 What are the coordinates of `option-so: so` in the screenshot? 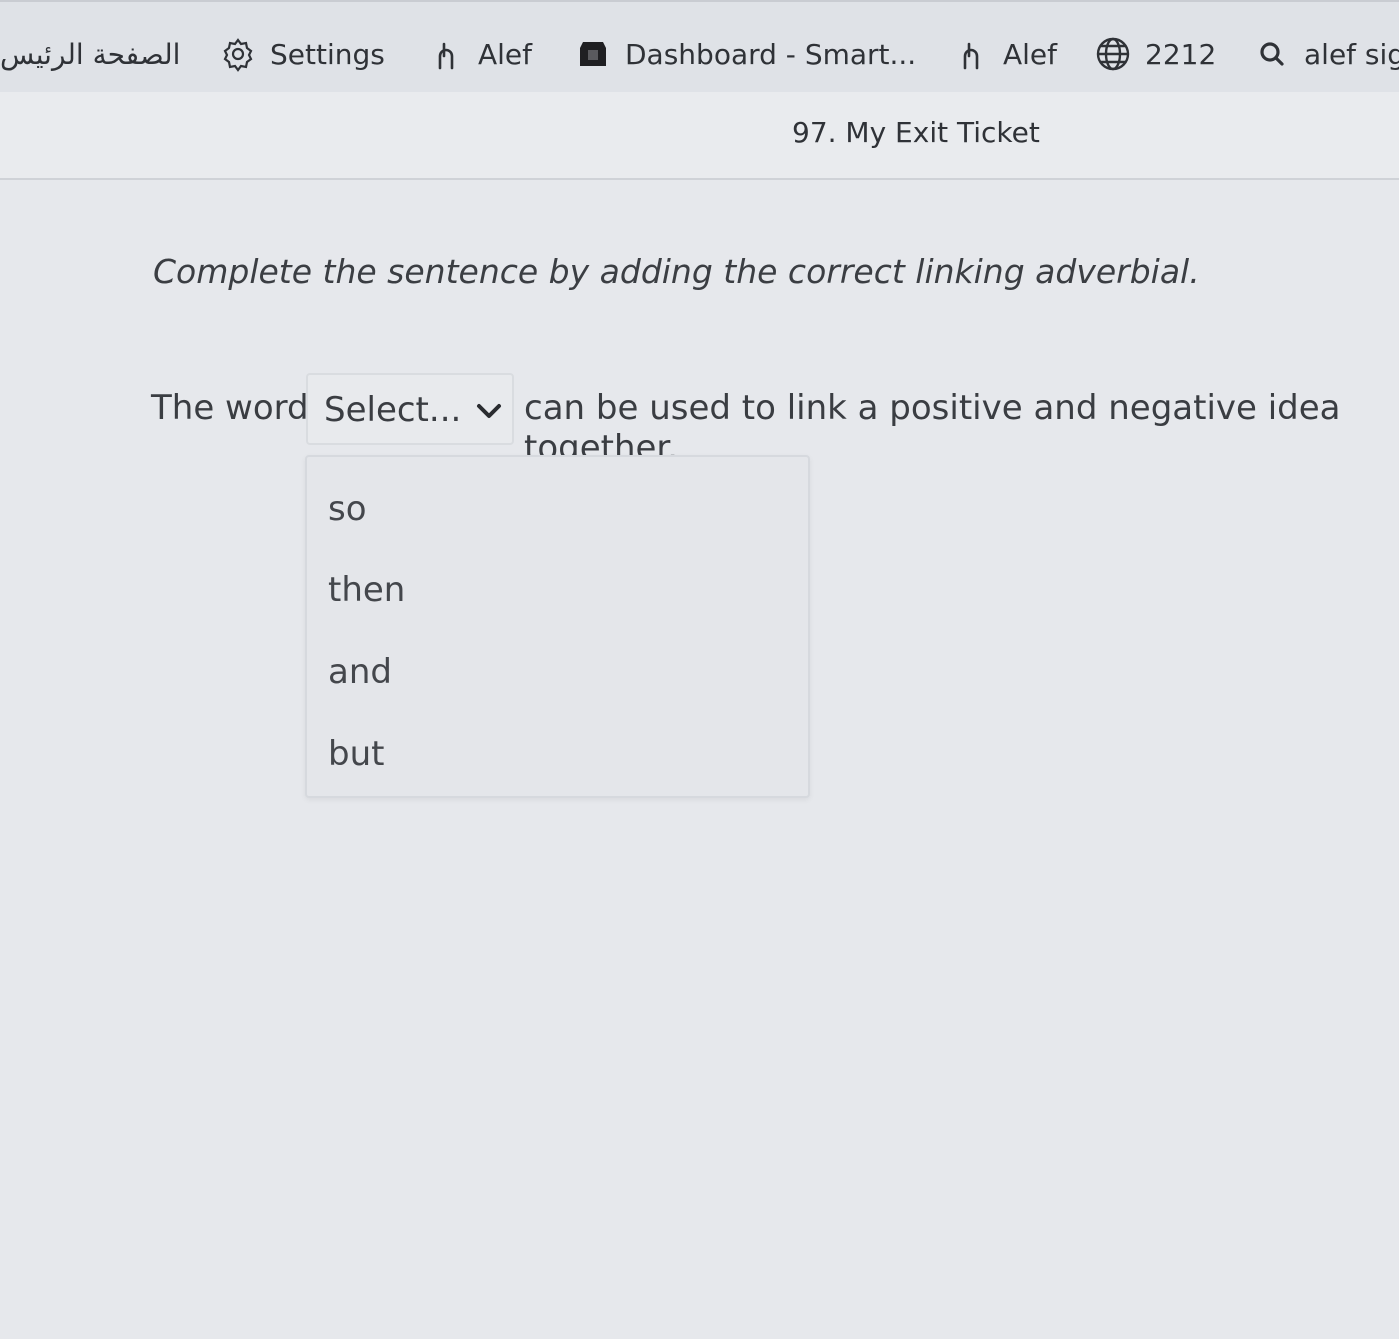 It's located at (557, 507).